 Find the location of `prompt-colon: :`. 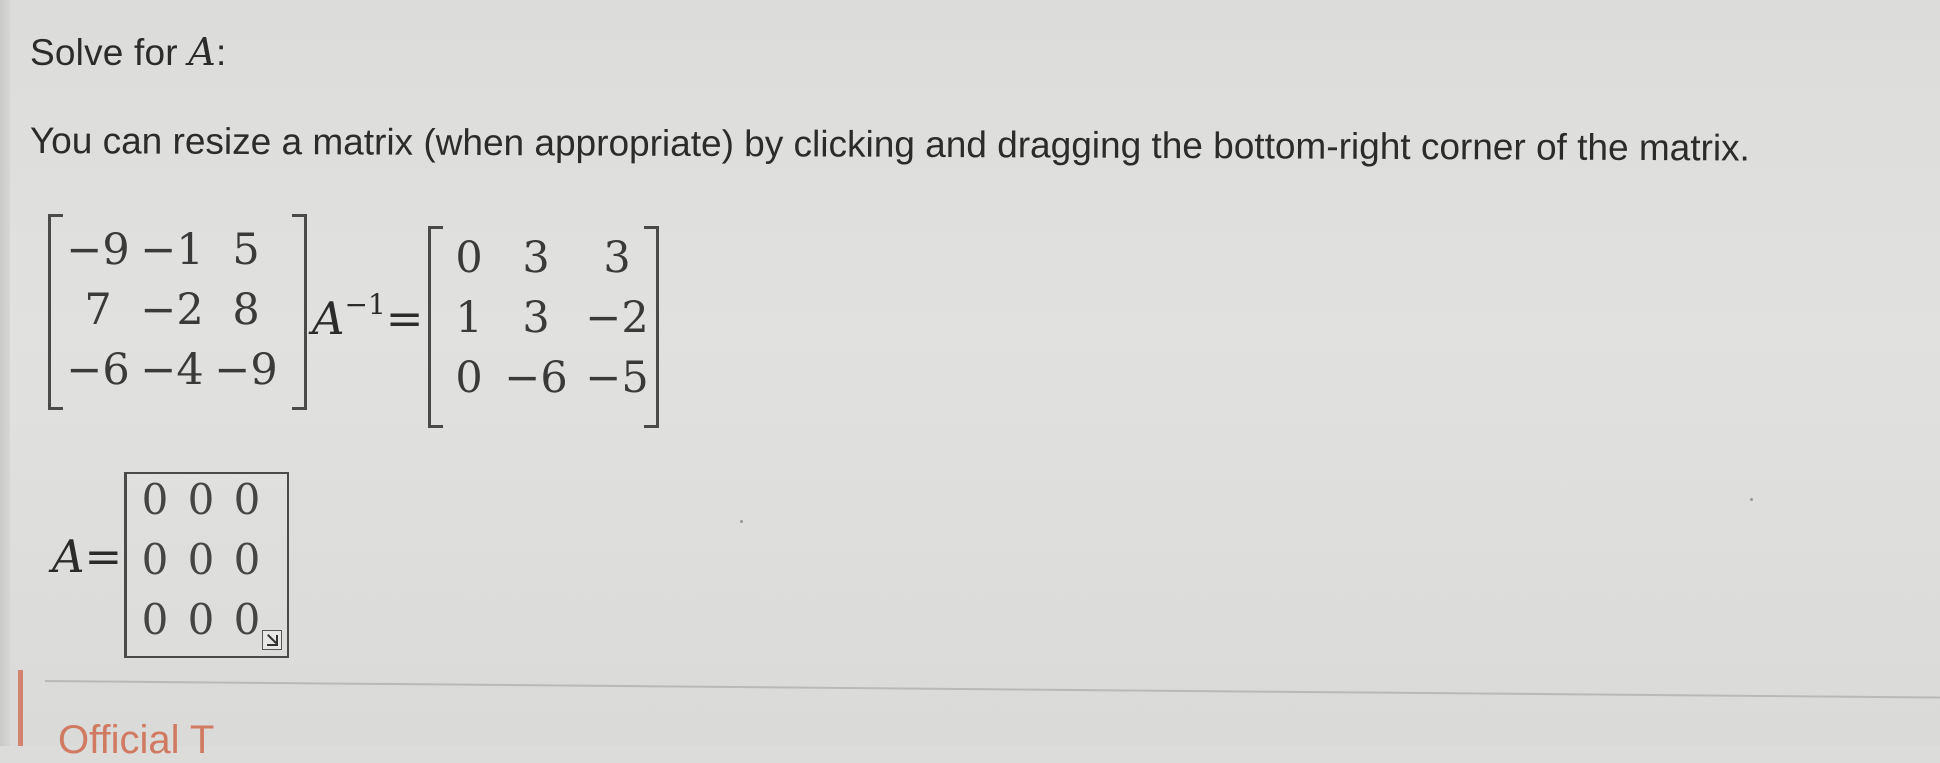

prompt-colon: : is located at coordinates (221, 52).